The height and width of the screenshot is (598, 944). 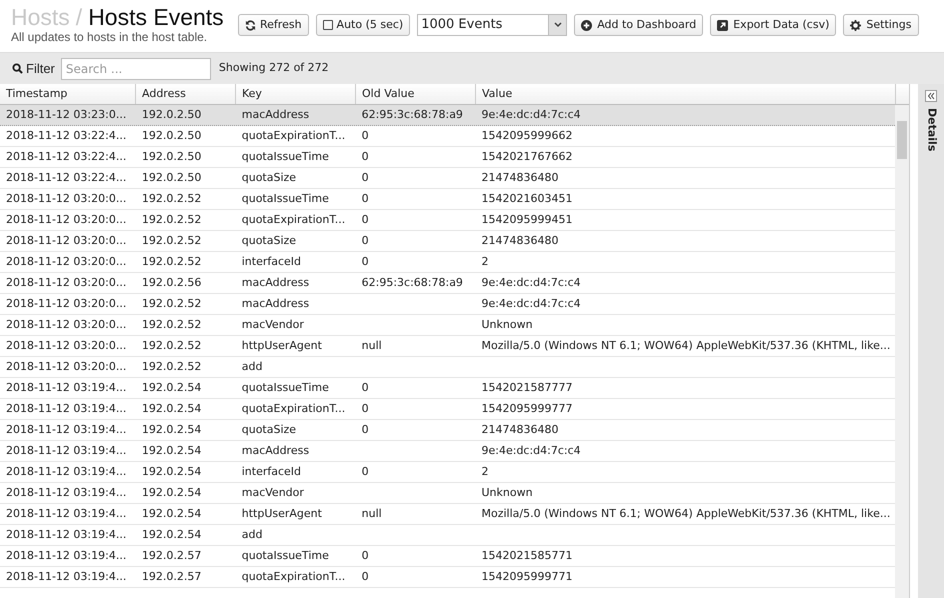 I want to click on events-limit-dropdown: 1000 Events, so click(x=492, y=25).